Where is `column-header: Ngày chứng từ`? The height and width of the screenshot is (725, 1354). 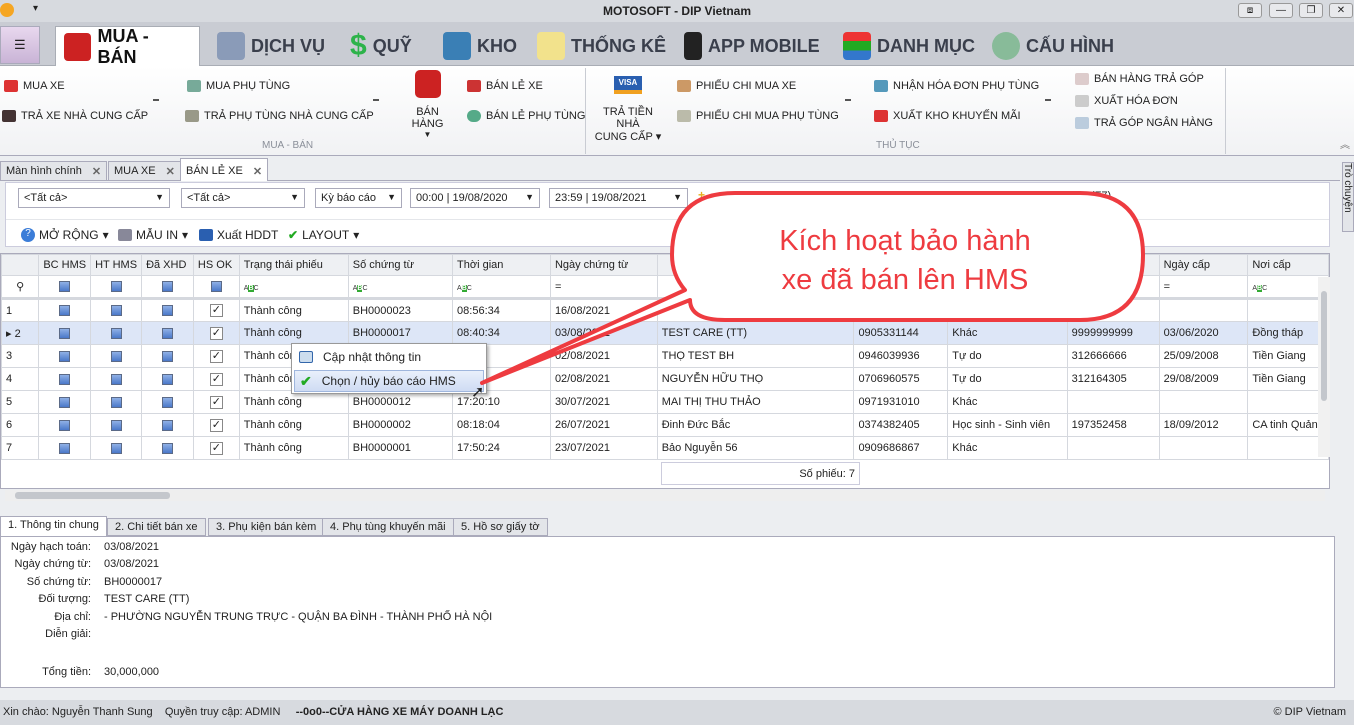 column-header: Ngày chứng từ is located at coordinates (603, 265).